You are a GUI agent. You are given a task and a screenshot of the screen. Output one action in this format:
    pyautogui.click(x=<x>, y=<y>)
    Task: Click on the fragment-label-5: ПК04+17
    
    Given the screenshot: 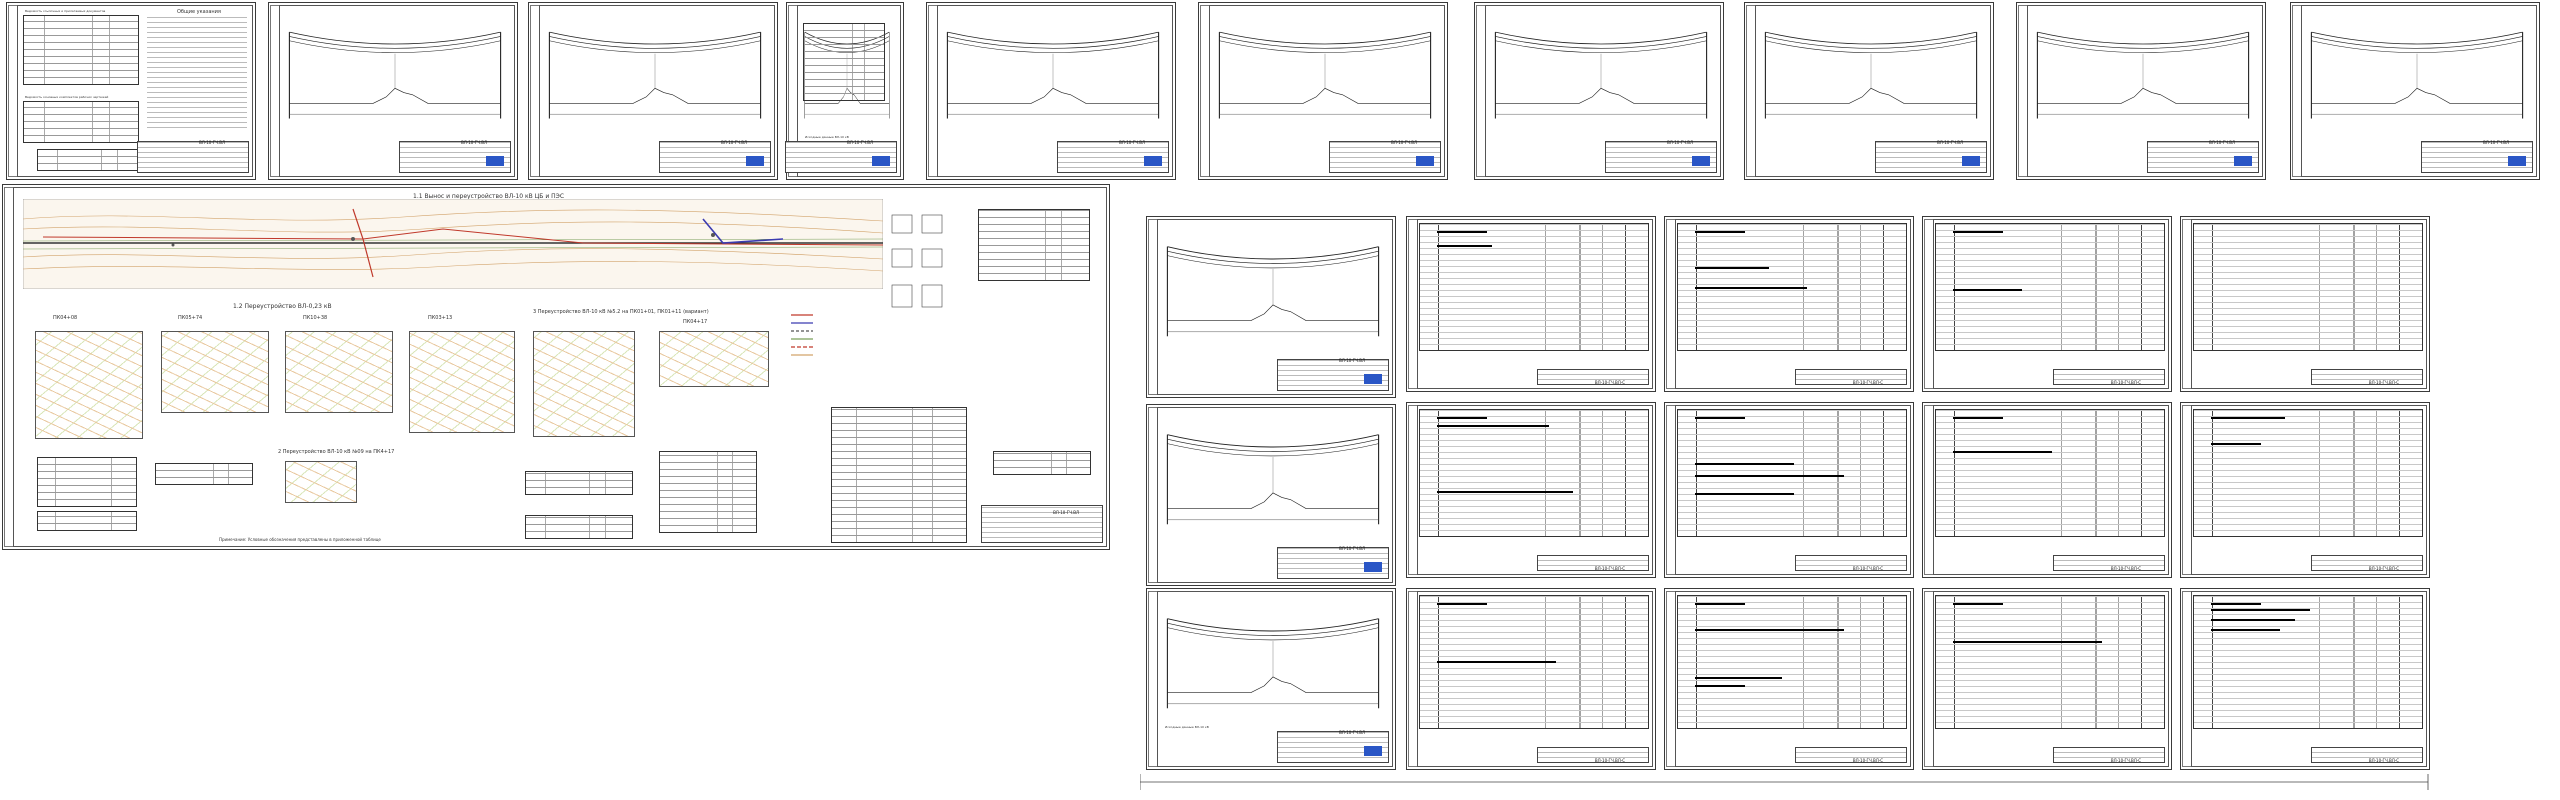 What is the action you would take?
    pyautogui.click(x=695, y=322)
    